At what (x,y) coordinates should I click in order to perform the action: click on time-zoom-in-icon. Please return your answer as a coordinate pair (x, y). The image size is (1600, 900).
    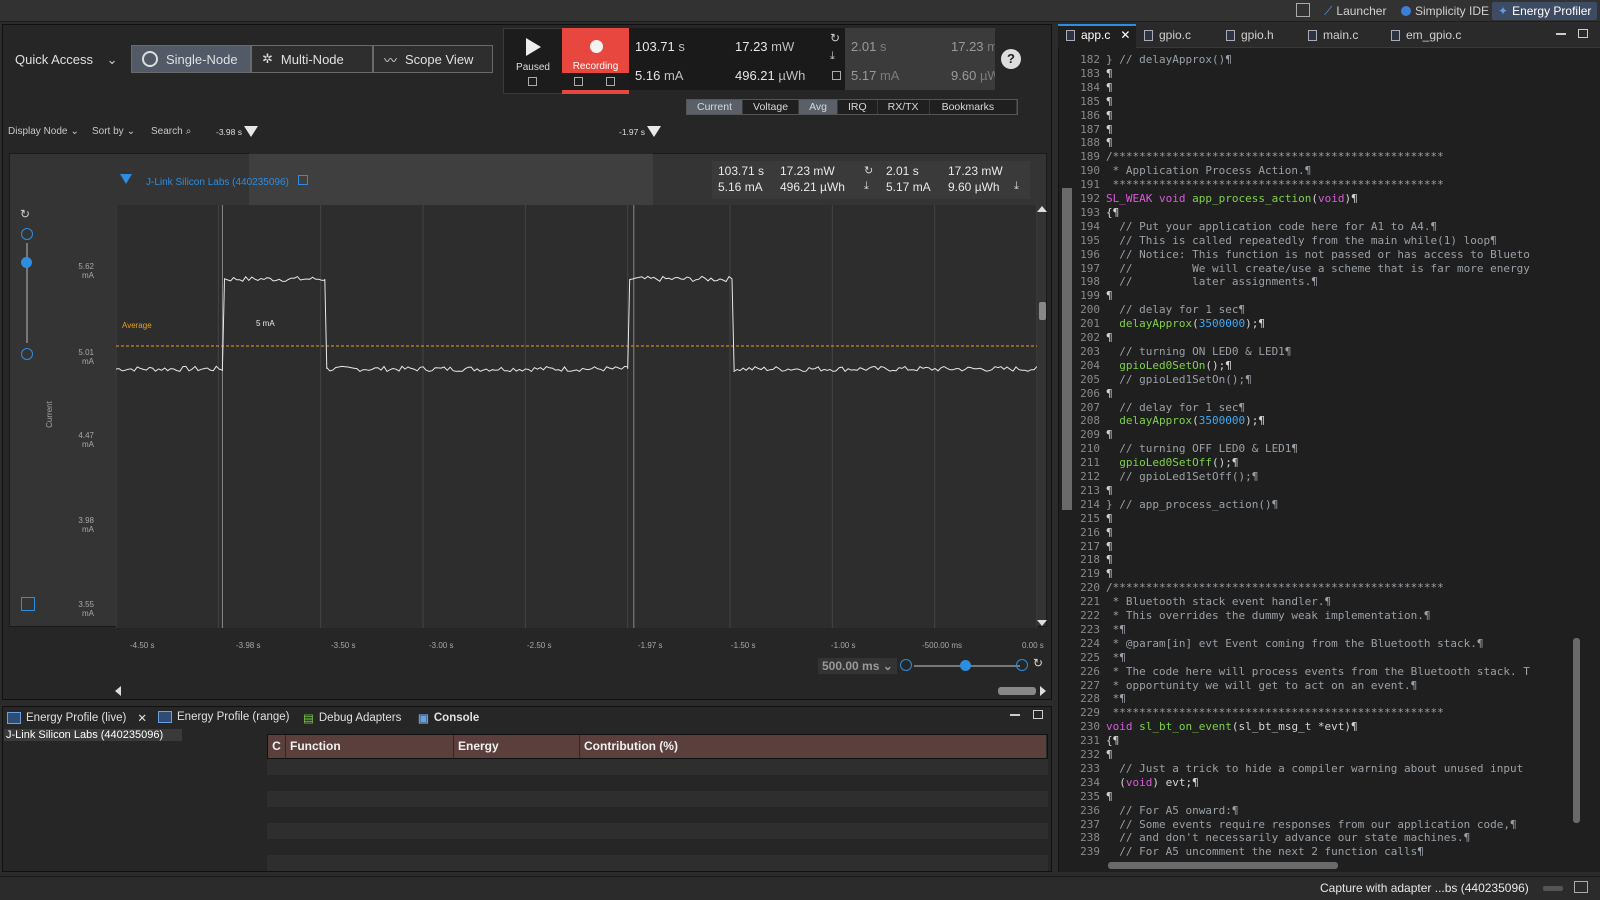
    Looking at the image, I should click on (1022, 665).